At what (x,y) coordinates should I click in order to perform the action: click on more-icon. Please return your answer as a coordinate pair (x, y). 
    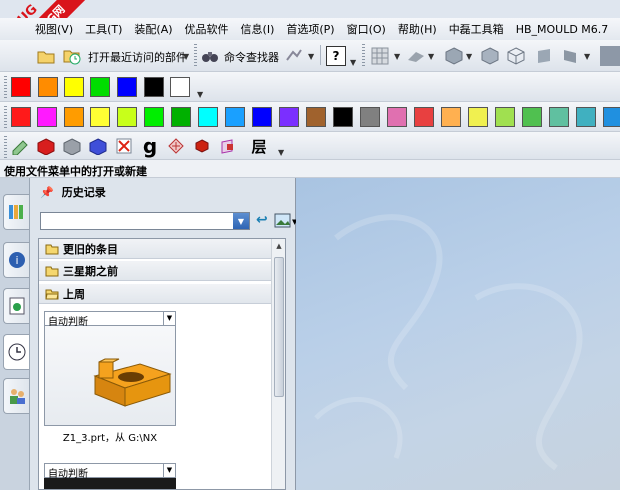
    Looking at the image, I should click on (610, 56).